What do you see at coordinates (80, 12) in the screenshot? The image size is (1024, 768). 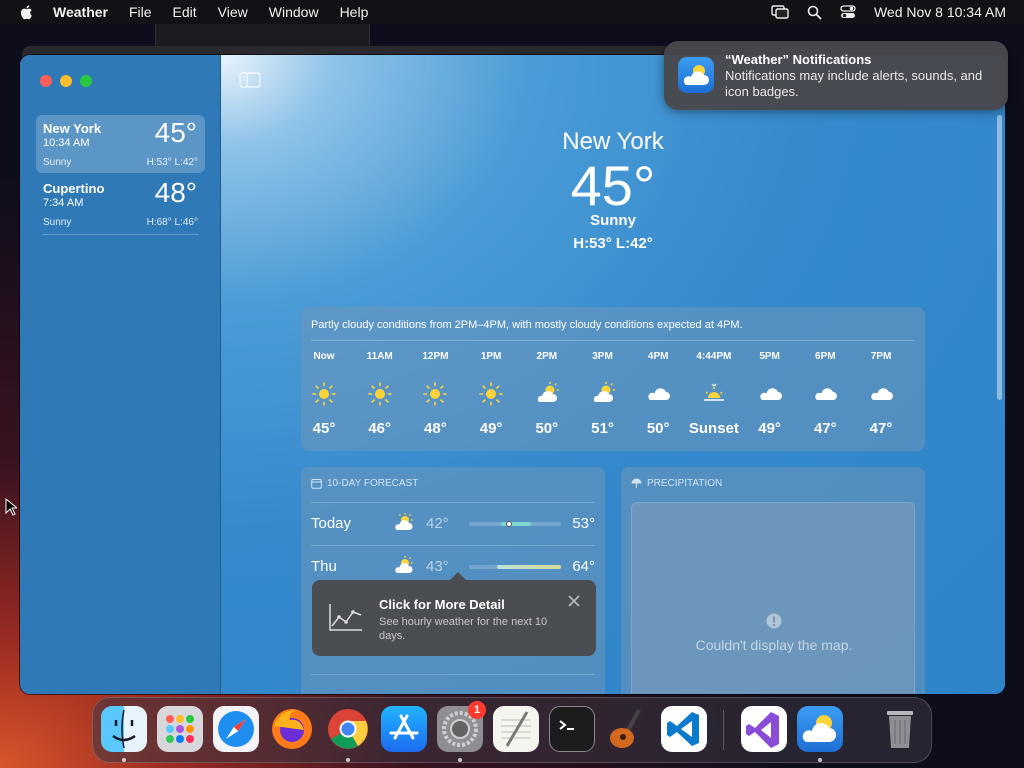 I see `menu-app-name: Weather` at bounding box center [80, 12].